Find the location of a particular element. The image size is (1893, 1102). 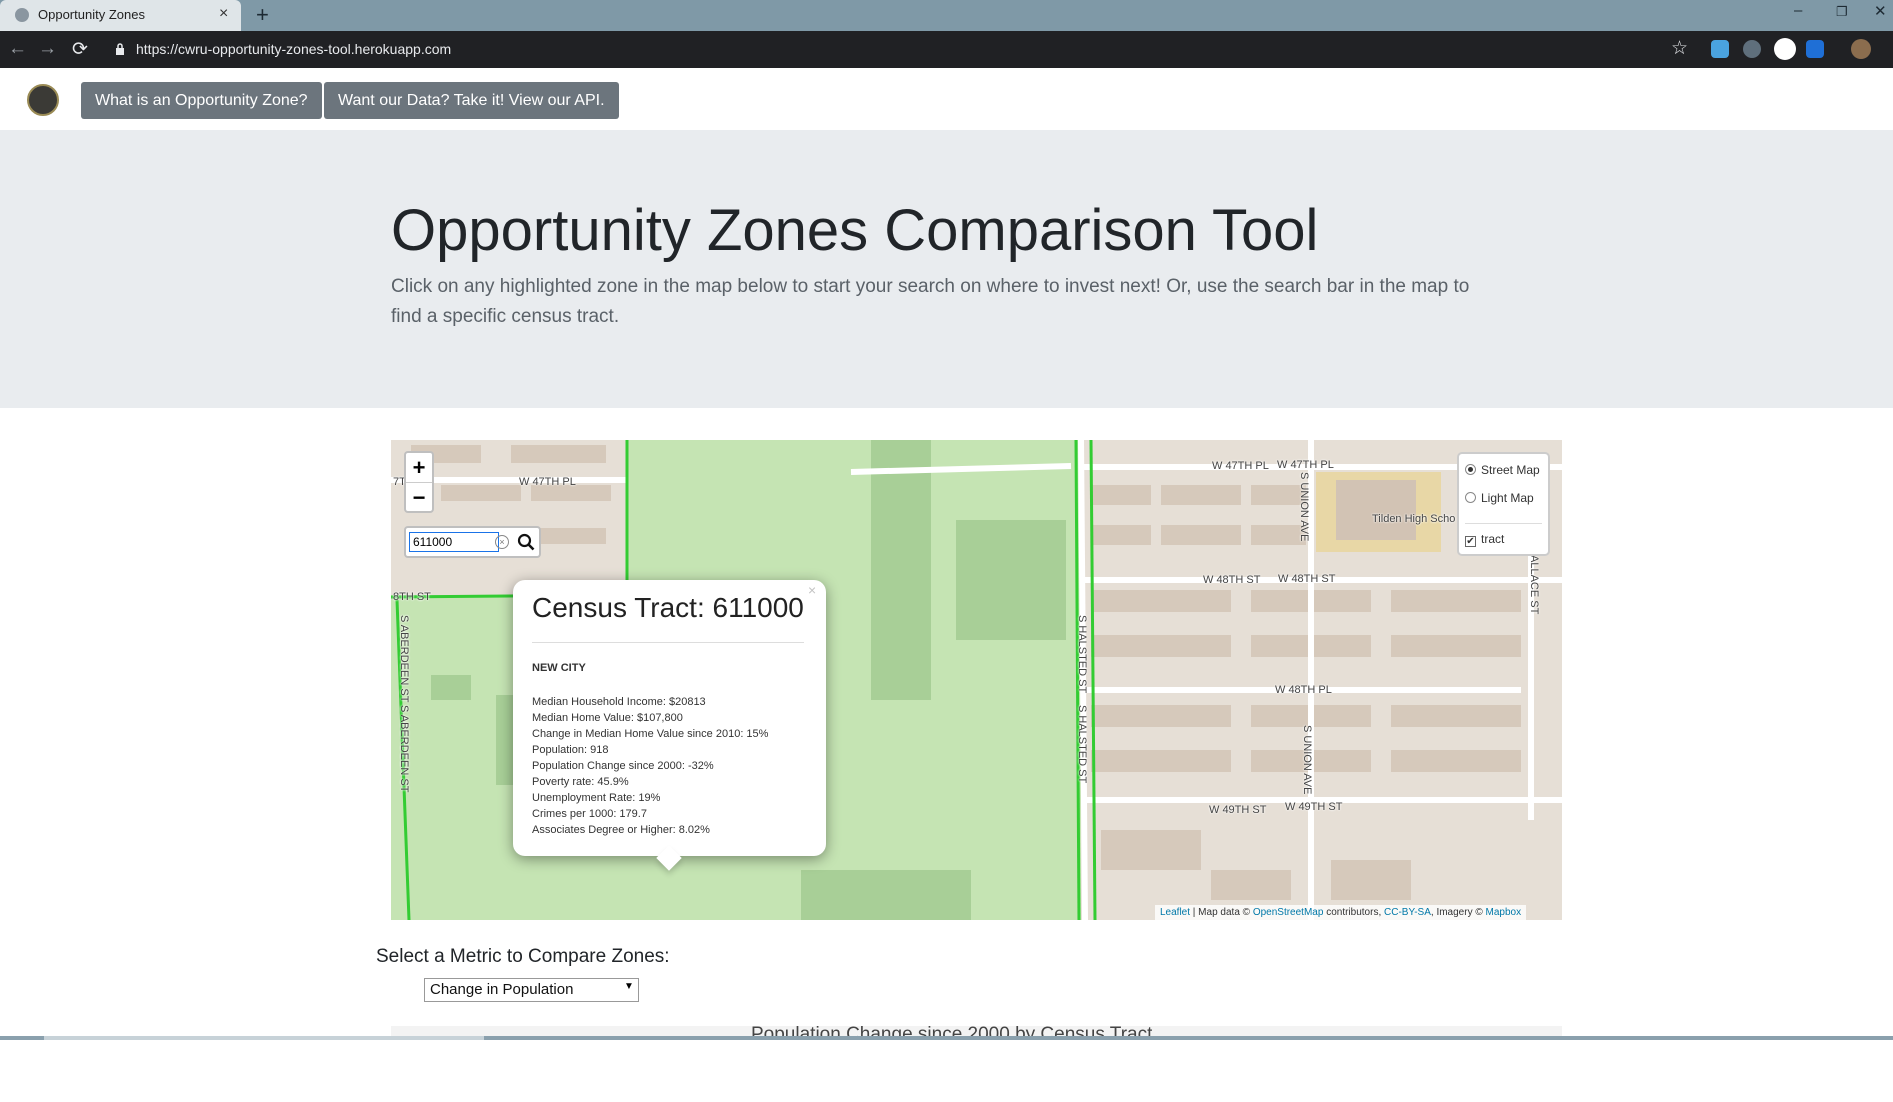

stat-row: Population: 918 is located at coordinates (570, 750).